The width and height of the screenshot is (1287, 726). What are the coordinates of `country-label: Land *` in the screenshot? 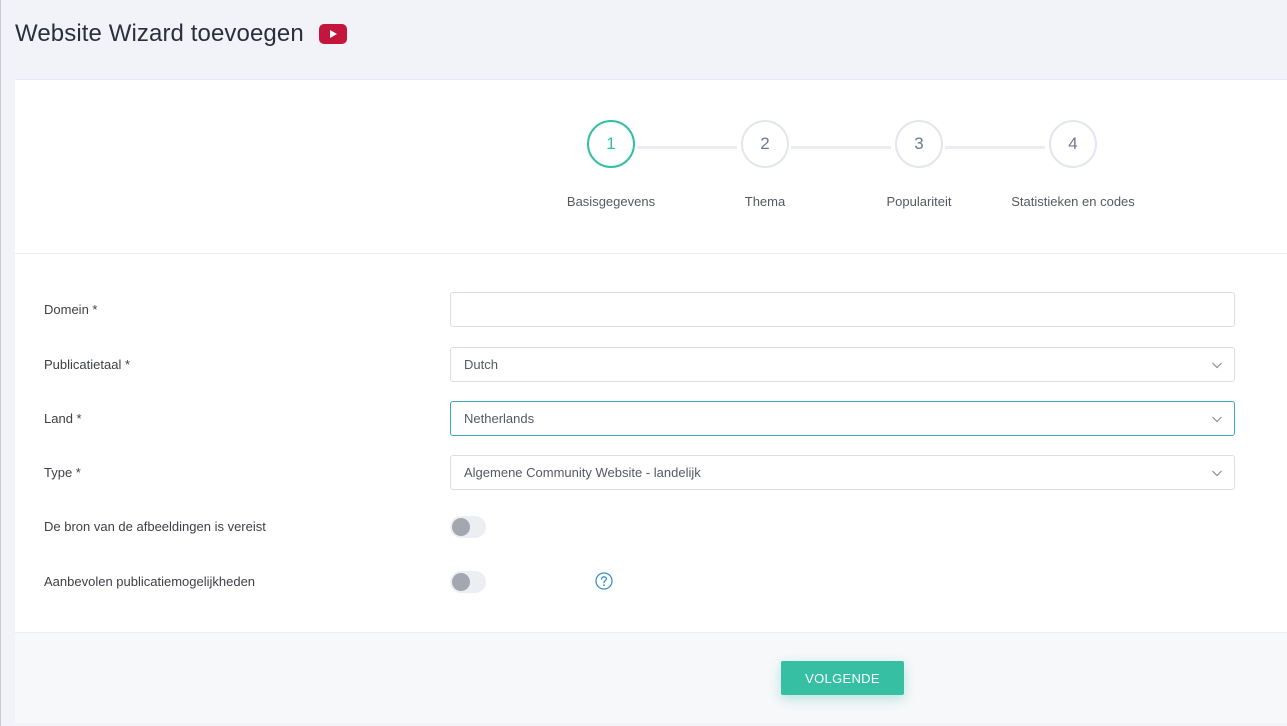 It's located at (63, 418).